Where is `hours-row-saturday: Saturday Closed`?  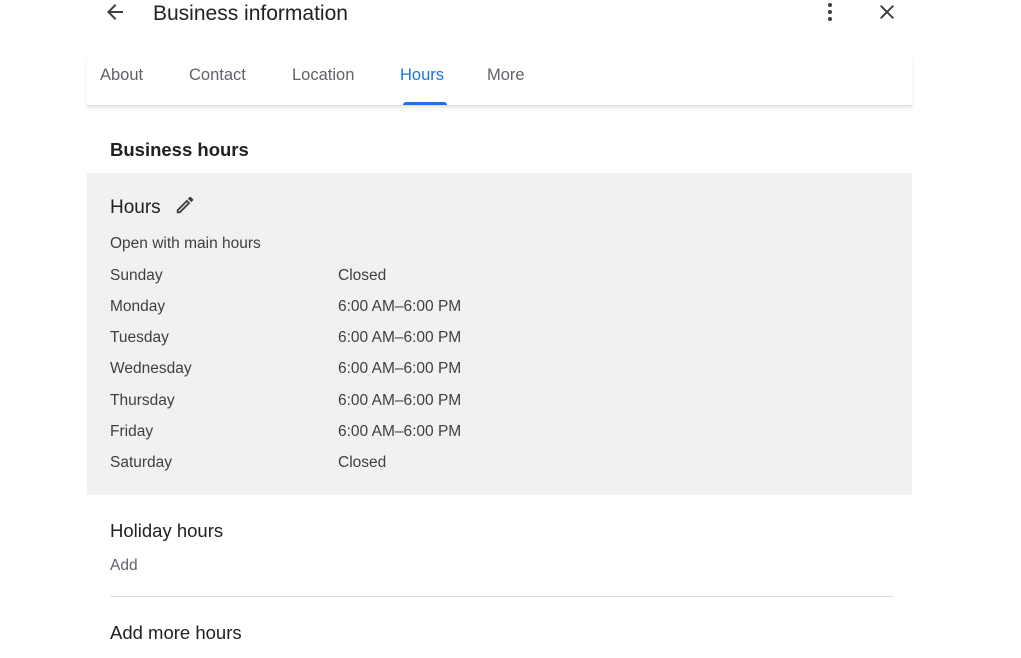
hours-row-saturday: Saturday Closed is located at coordinates (360, 465).